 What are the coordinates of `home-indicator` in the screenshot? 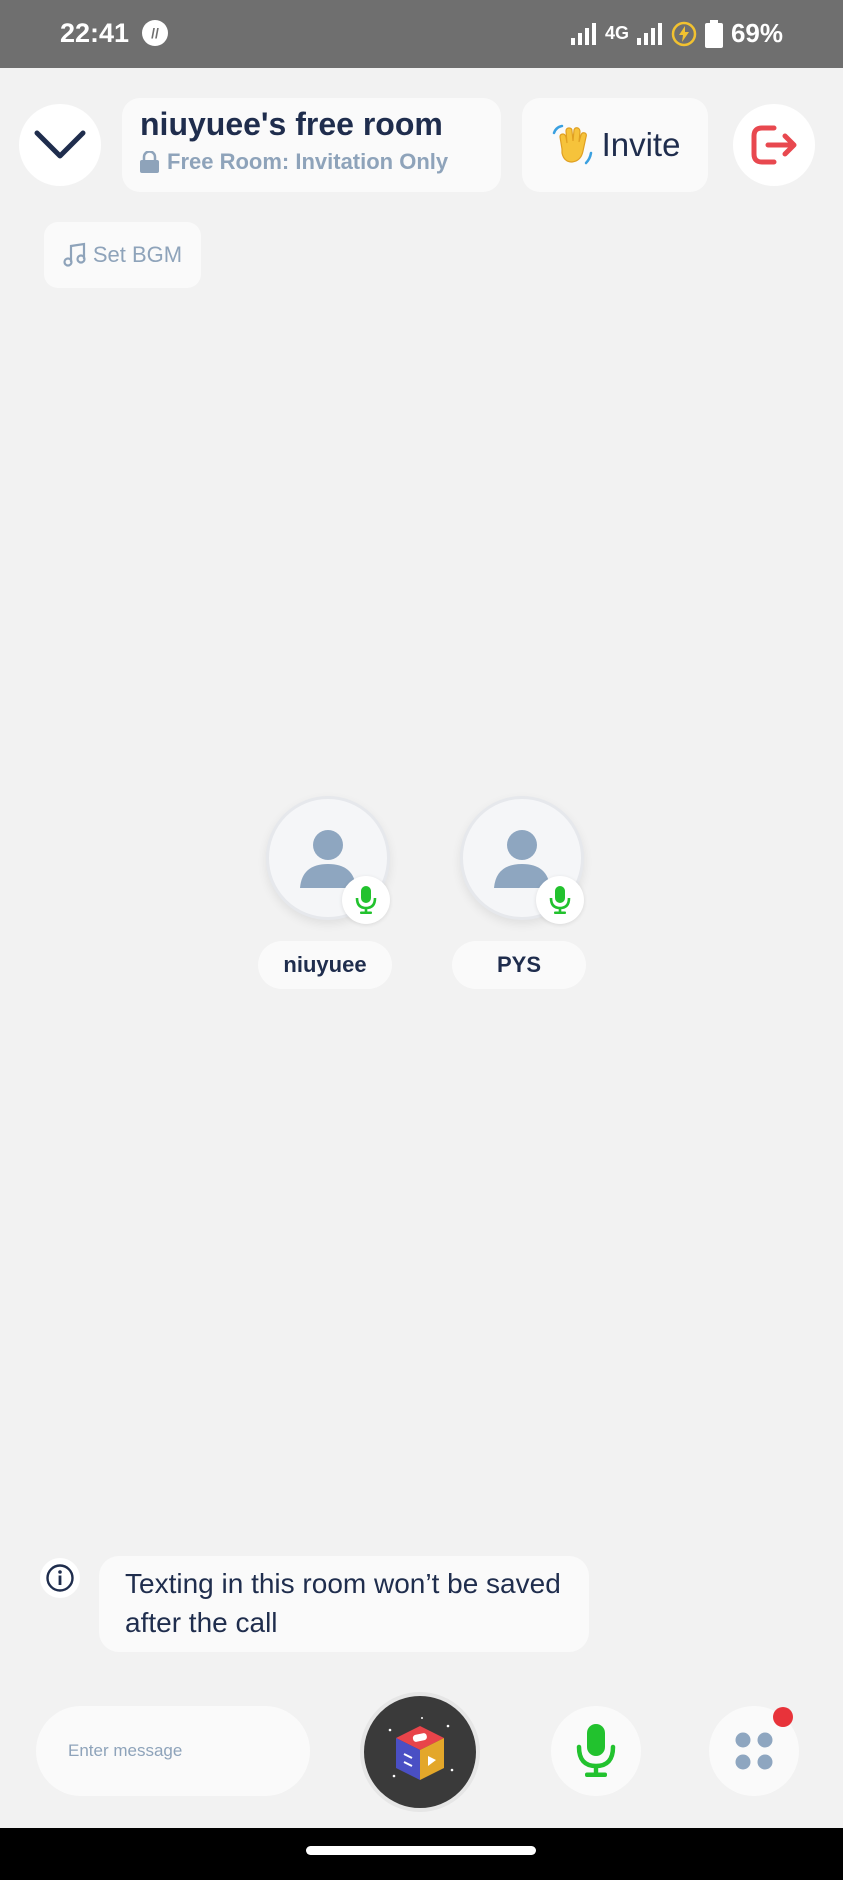 It's located at (421, 1850).